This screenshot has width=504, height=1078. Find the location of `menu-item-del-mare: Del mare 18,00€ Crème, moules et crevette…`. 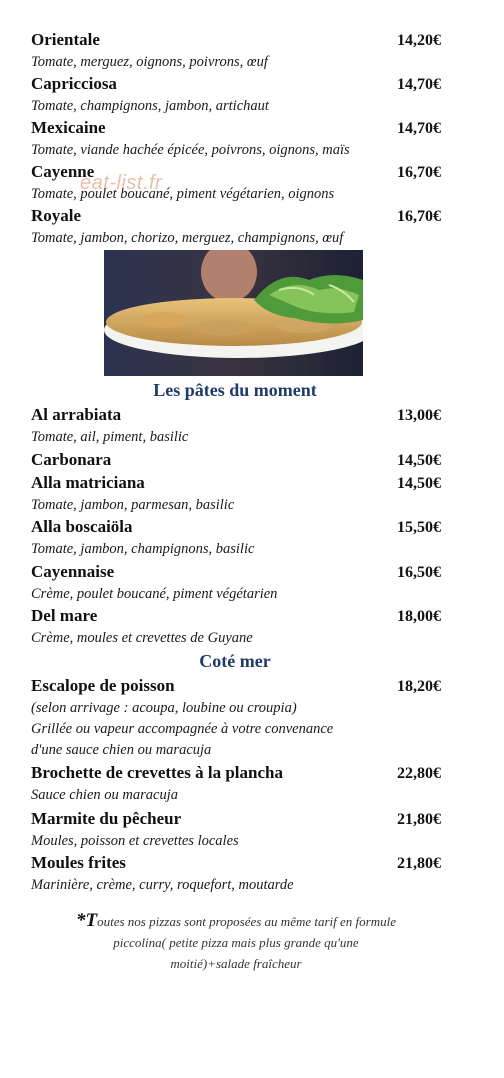

menu-item-del-mare: Del mare 18,00€ Crème, moules et crevette… is located at coordinates (236, 627).